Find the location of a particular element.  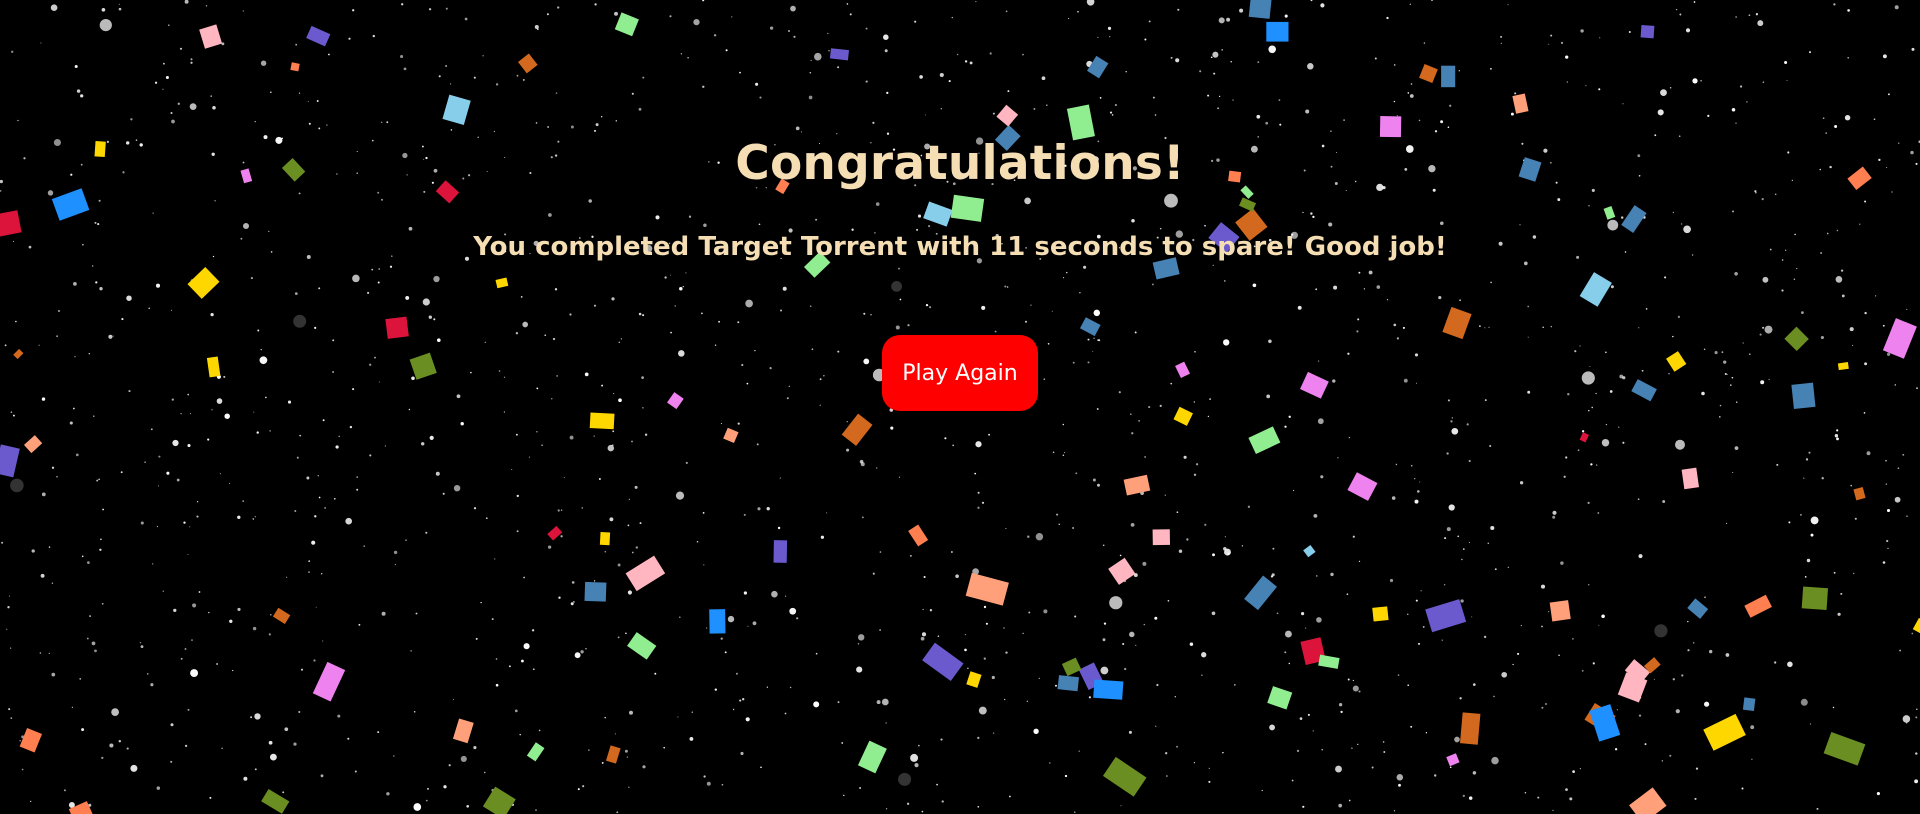

play-again-button: Play Again is located at coordinates (960, 373).